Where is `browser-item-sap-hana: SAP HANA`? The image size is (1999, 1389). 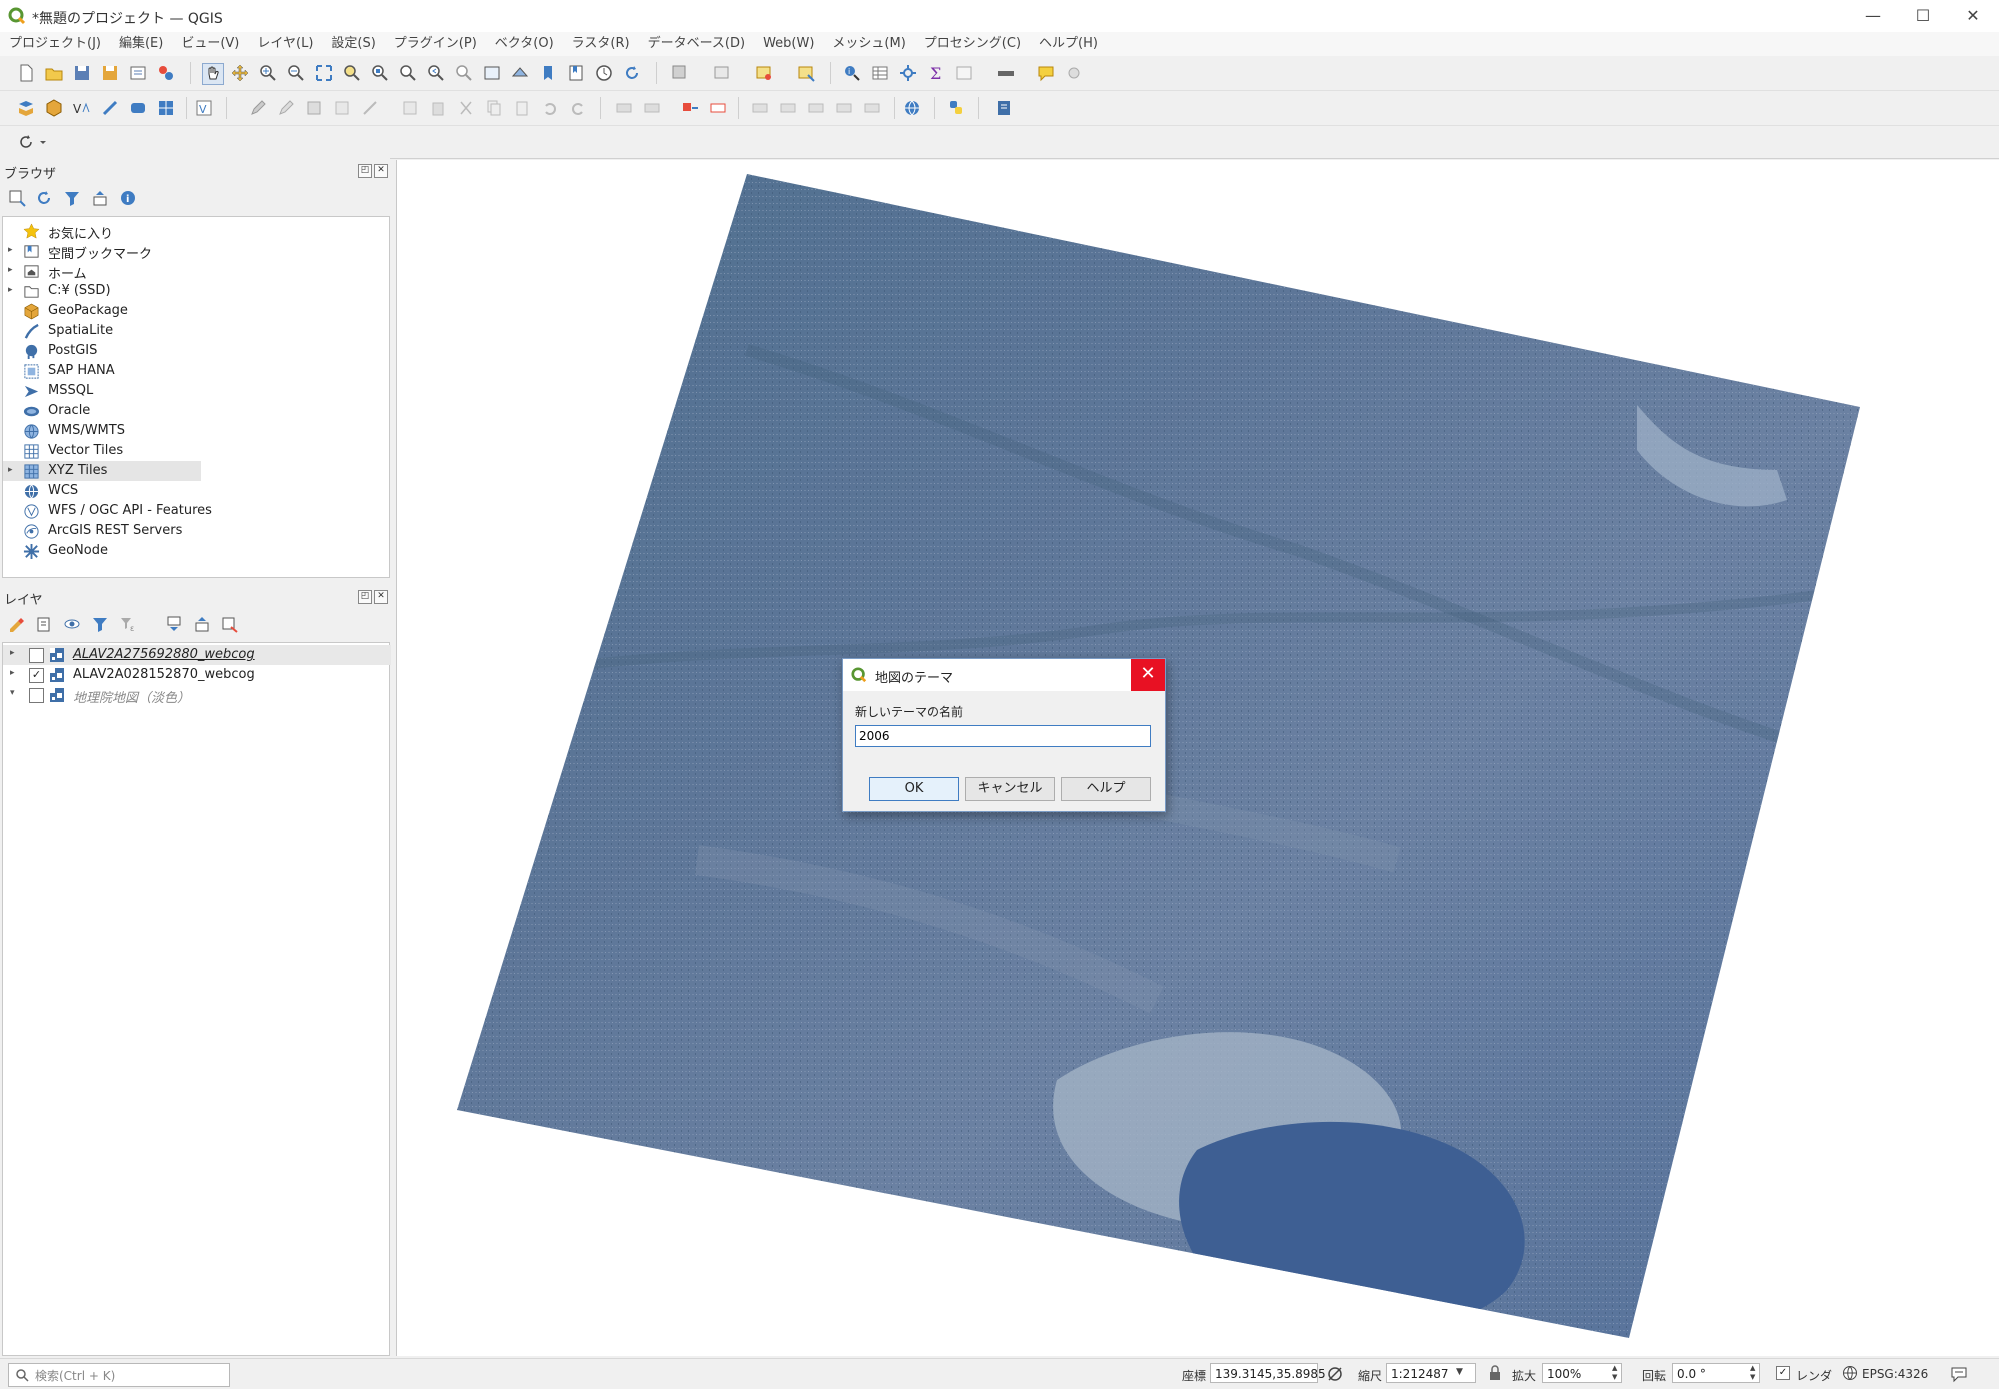 browser-item-sap-hana: SAP HANA is located at coordinates (195, 371).